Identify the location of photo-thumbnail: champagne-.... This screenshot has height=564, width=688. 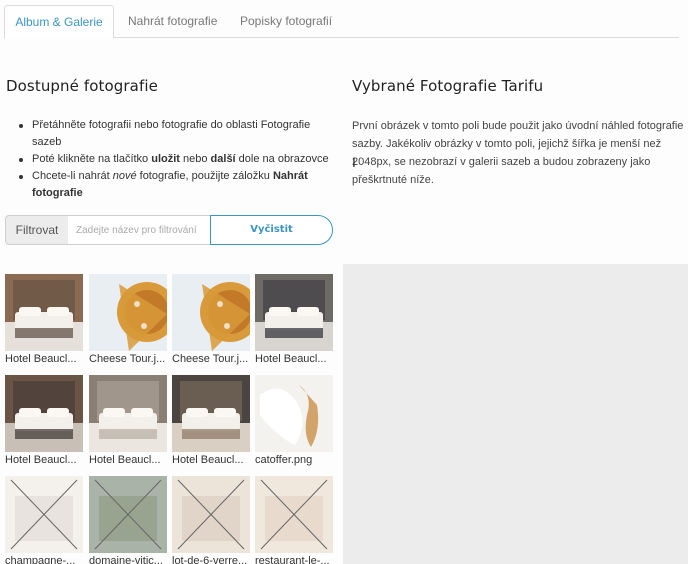
(44, 520).